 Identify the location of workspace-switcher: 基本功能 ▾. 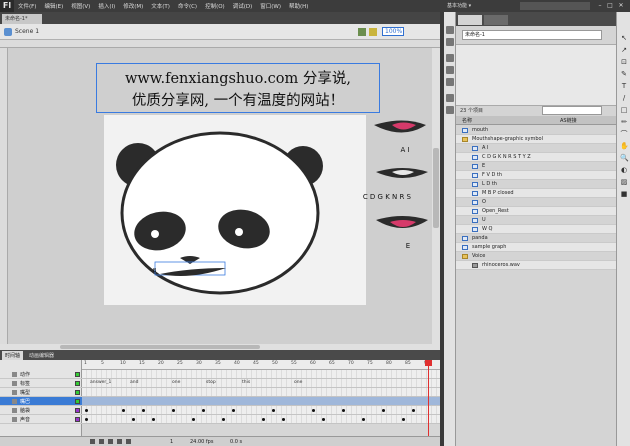
(462, 6).